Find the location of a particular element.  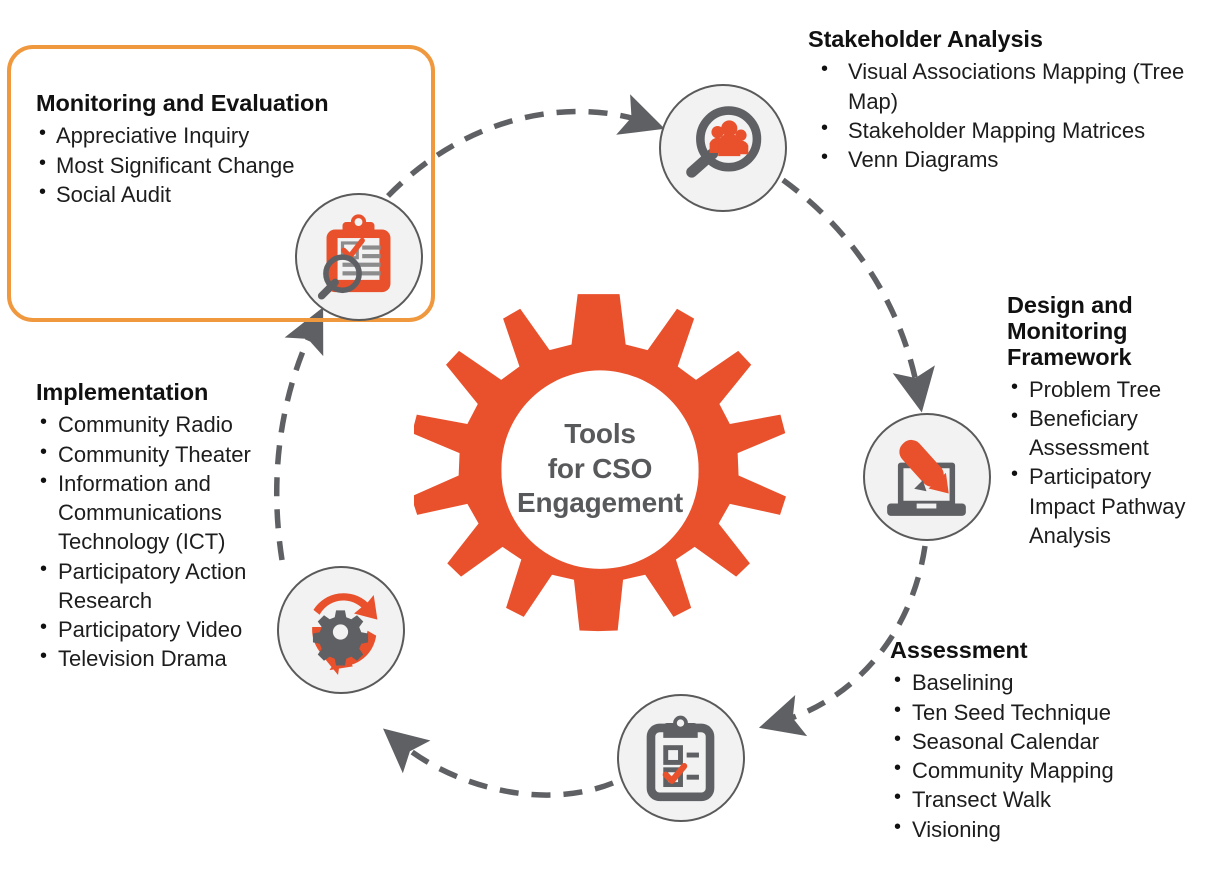

arrow-stakeholder-to-dmf is located at coordinates (858, 295).